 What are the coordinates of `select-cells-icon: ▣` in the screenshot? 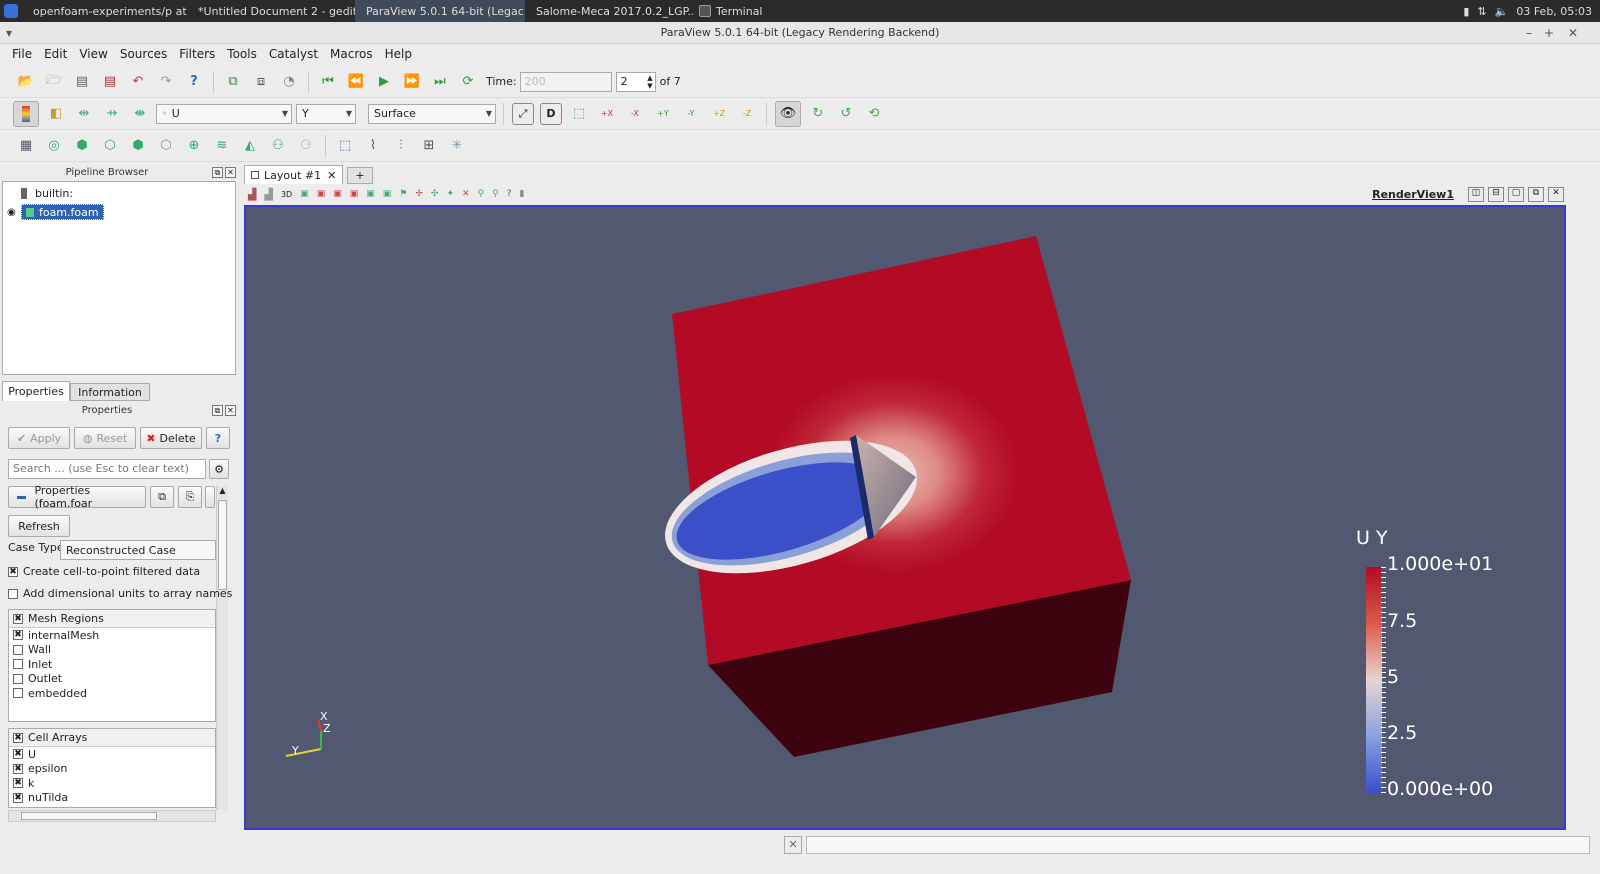 It's located at (321, 194).